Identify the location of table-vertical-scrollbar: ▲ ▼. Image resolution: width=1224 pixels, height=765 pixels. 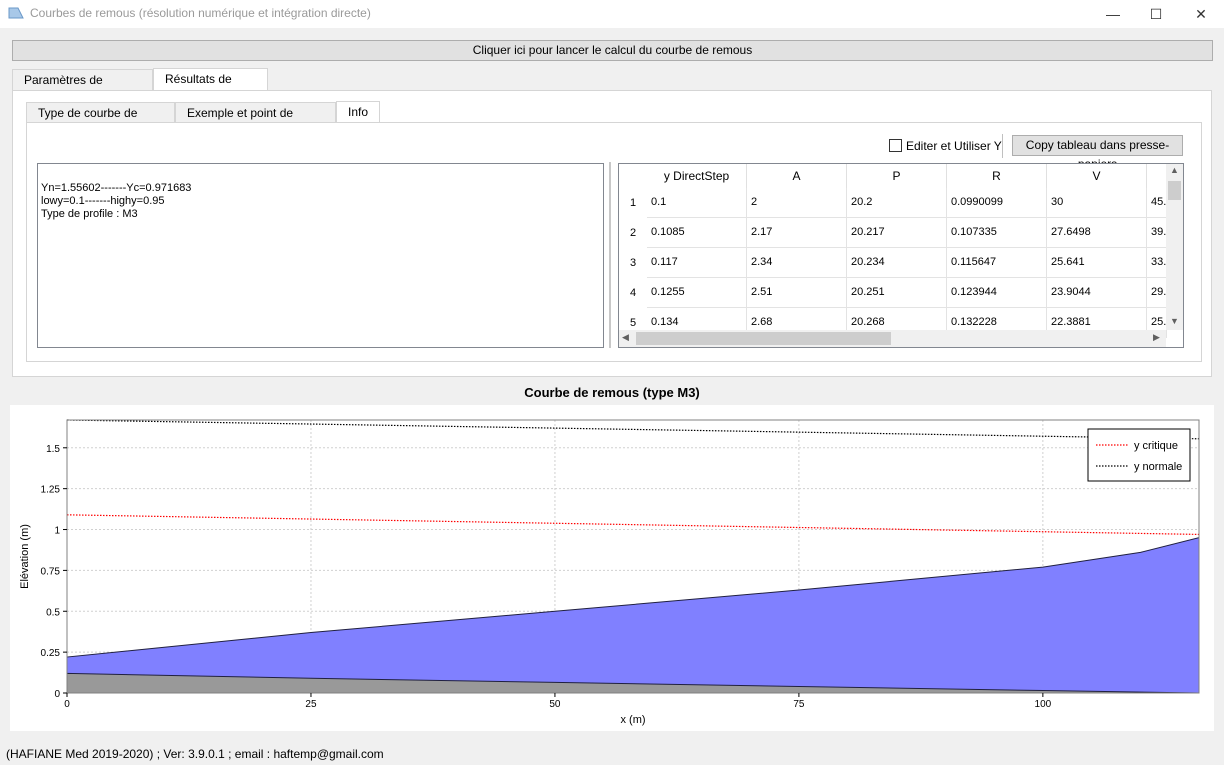
(1174, 247).